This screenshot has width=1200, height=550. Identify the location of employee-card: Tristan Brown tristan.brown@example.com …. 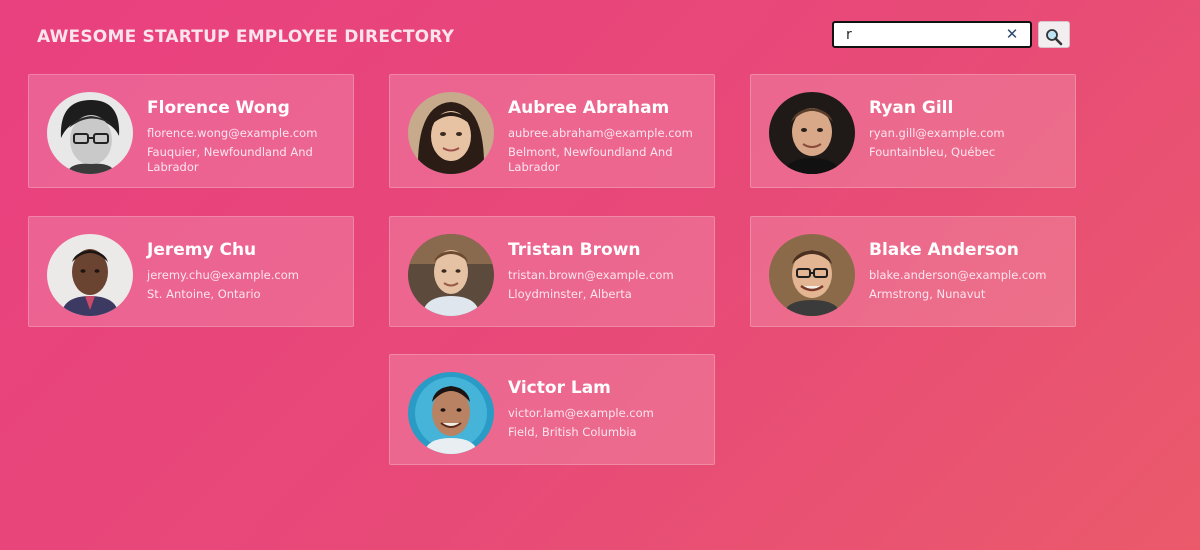
(552, 271).